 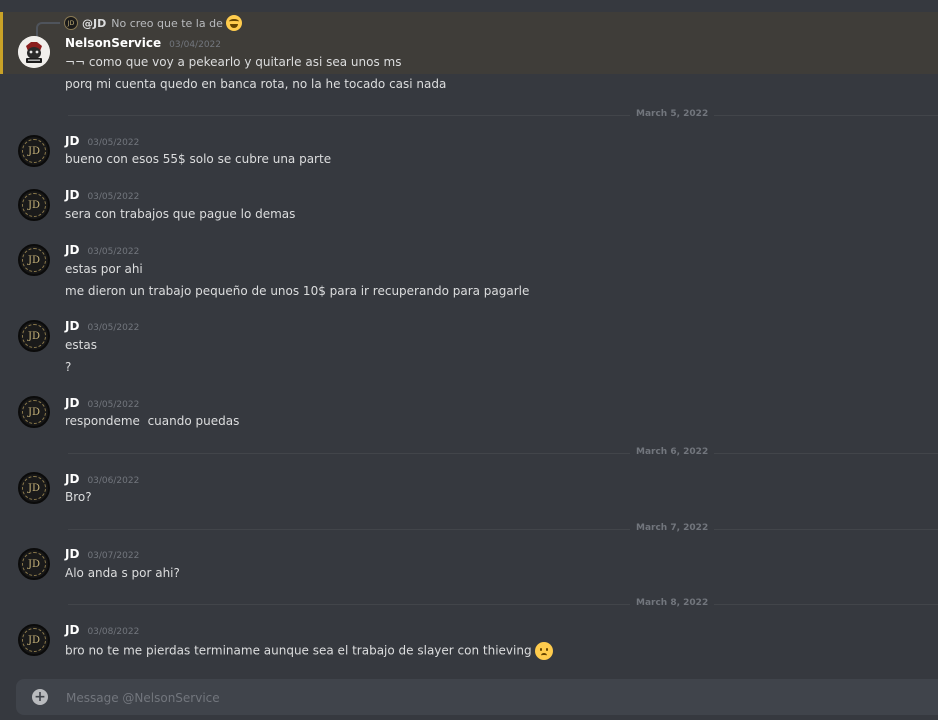 I want to click on message-author-header: NelsonService 03/04/2022, so click(x=143, y=43).